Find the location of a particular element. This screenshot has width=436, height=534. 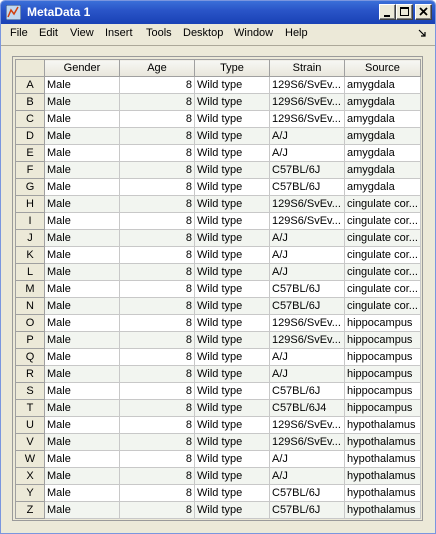

table-row: E Male 8 Wild type A/J amygdala is located at coordinates (218, 153).